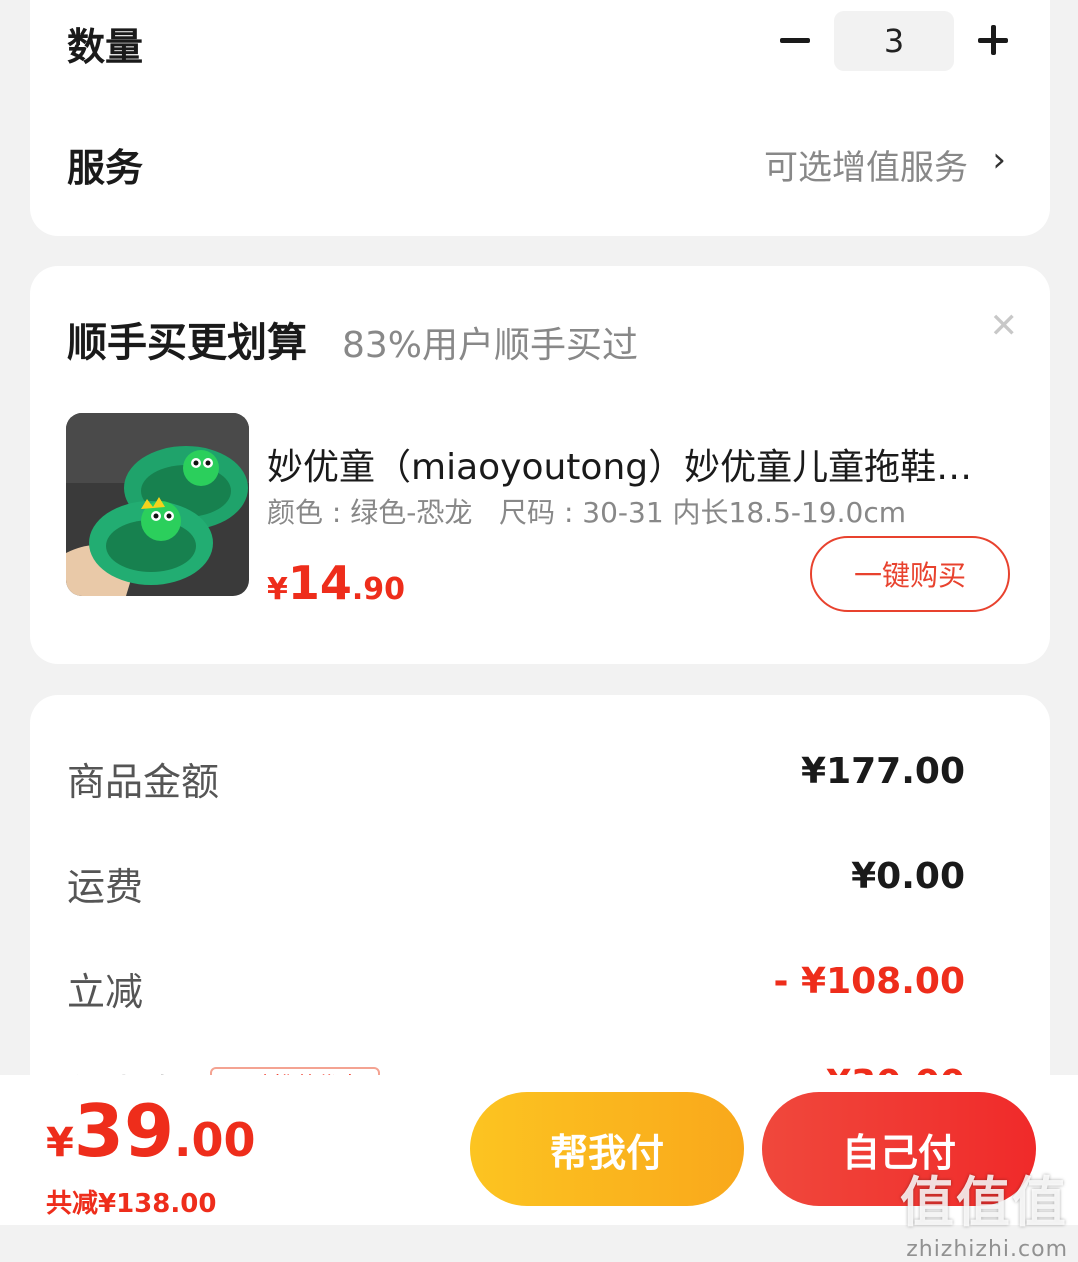 This screenshot has height=1262, width=1078. What do you see at coordinates (607, 1149) in the screenshot?
I see `help-me-pay-button: 帮我付` at bounding box center [607, 1149].